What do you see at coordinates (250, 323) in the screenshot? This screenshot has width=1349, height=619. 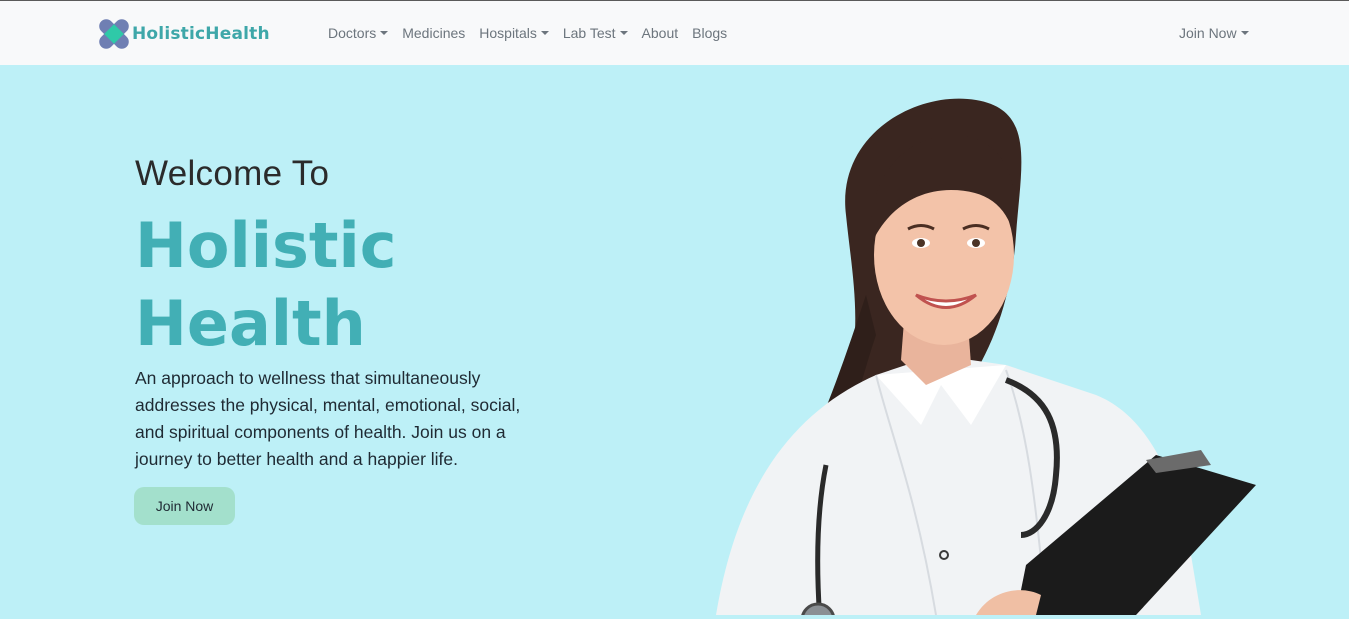 I see `hero-title-line-2: Health` at bounding box center [250, 323].